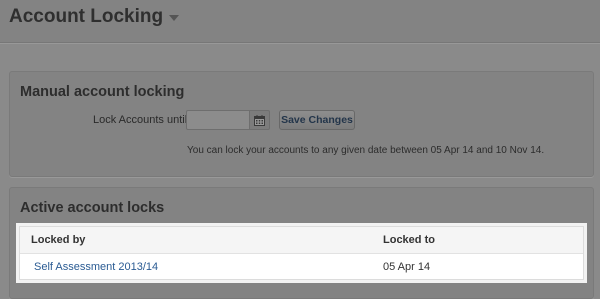 Image resolution: width=600 pixels, height=299 pixels. What do you see at coordinates (92, 208) in the screenshot?
I see `active-locks-title: Active account locks` at bounding box center [92, 208].